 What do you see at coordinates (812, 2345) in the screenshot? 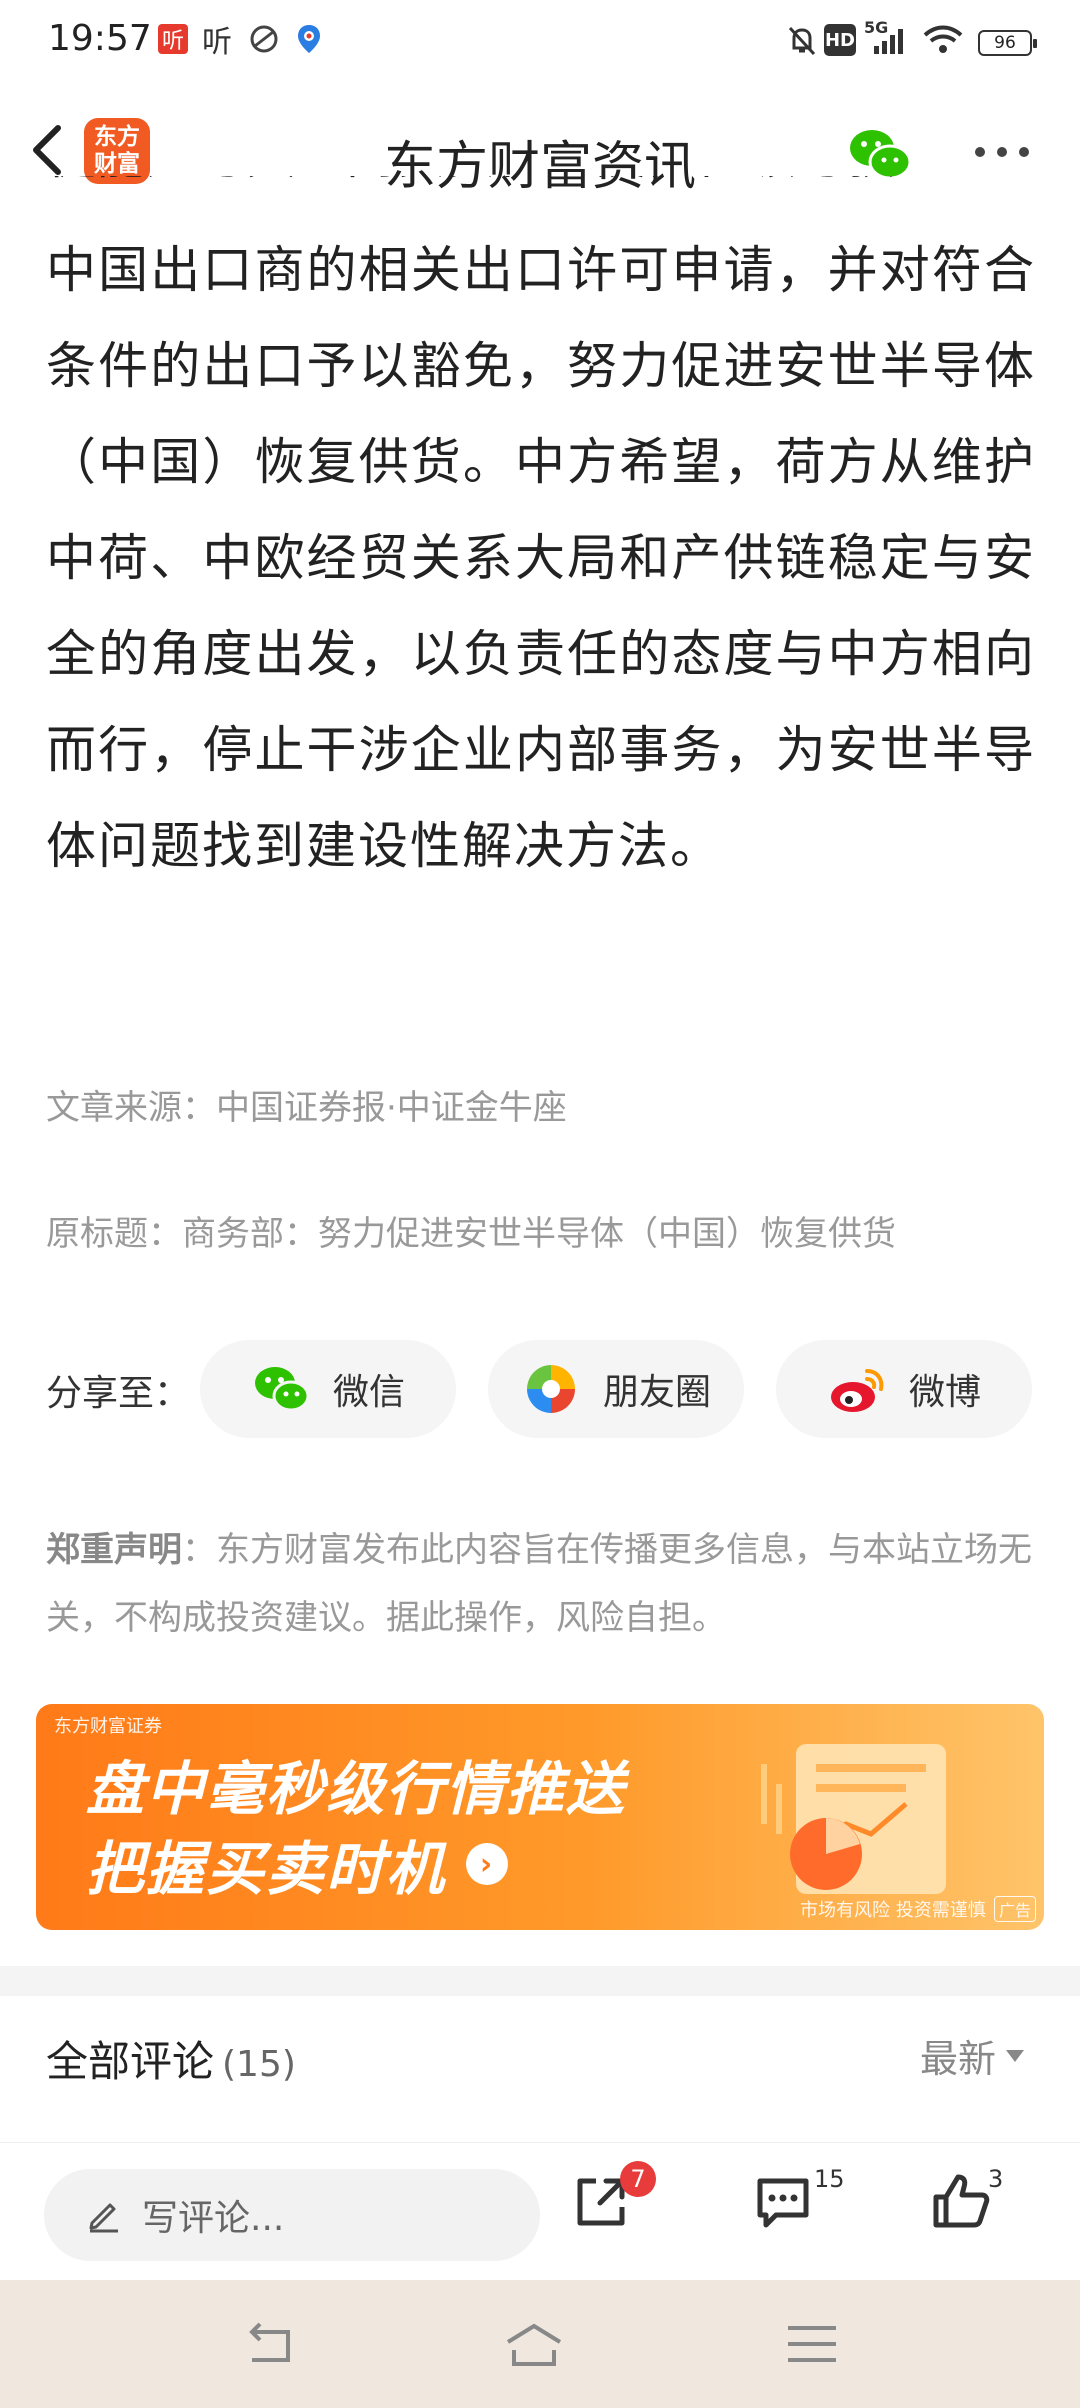
I see `system-menu-icon` at bounding box center [812, 2345].